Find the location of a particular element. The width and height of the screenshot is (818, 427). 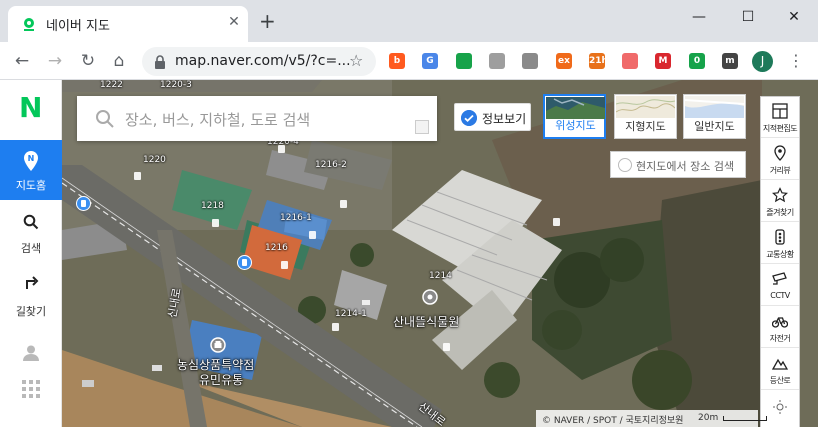

ex-icon: ex is located at coordinates (564, 61).